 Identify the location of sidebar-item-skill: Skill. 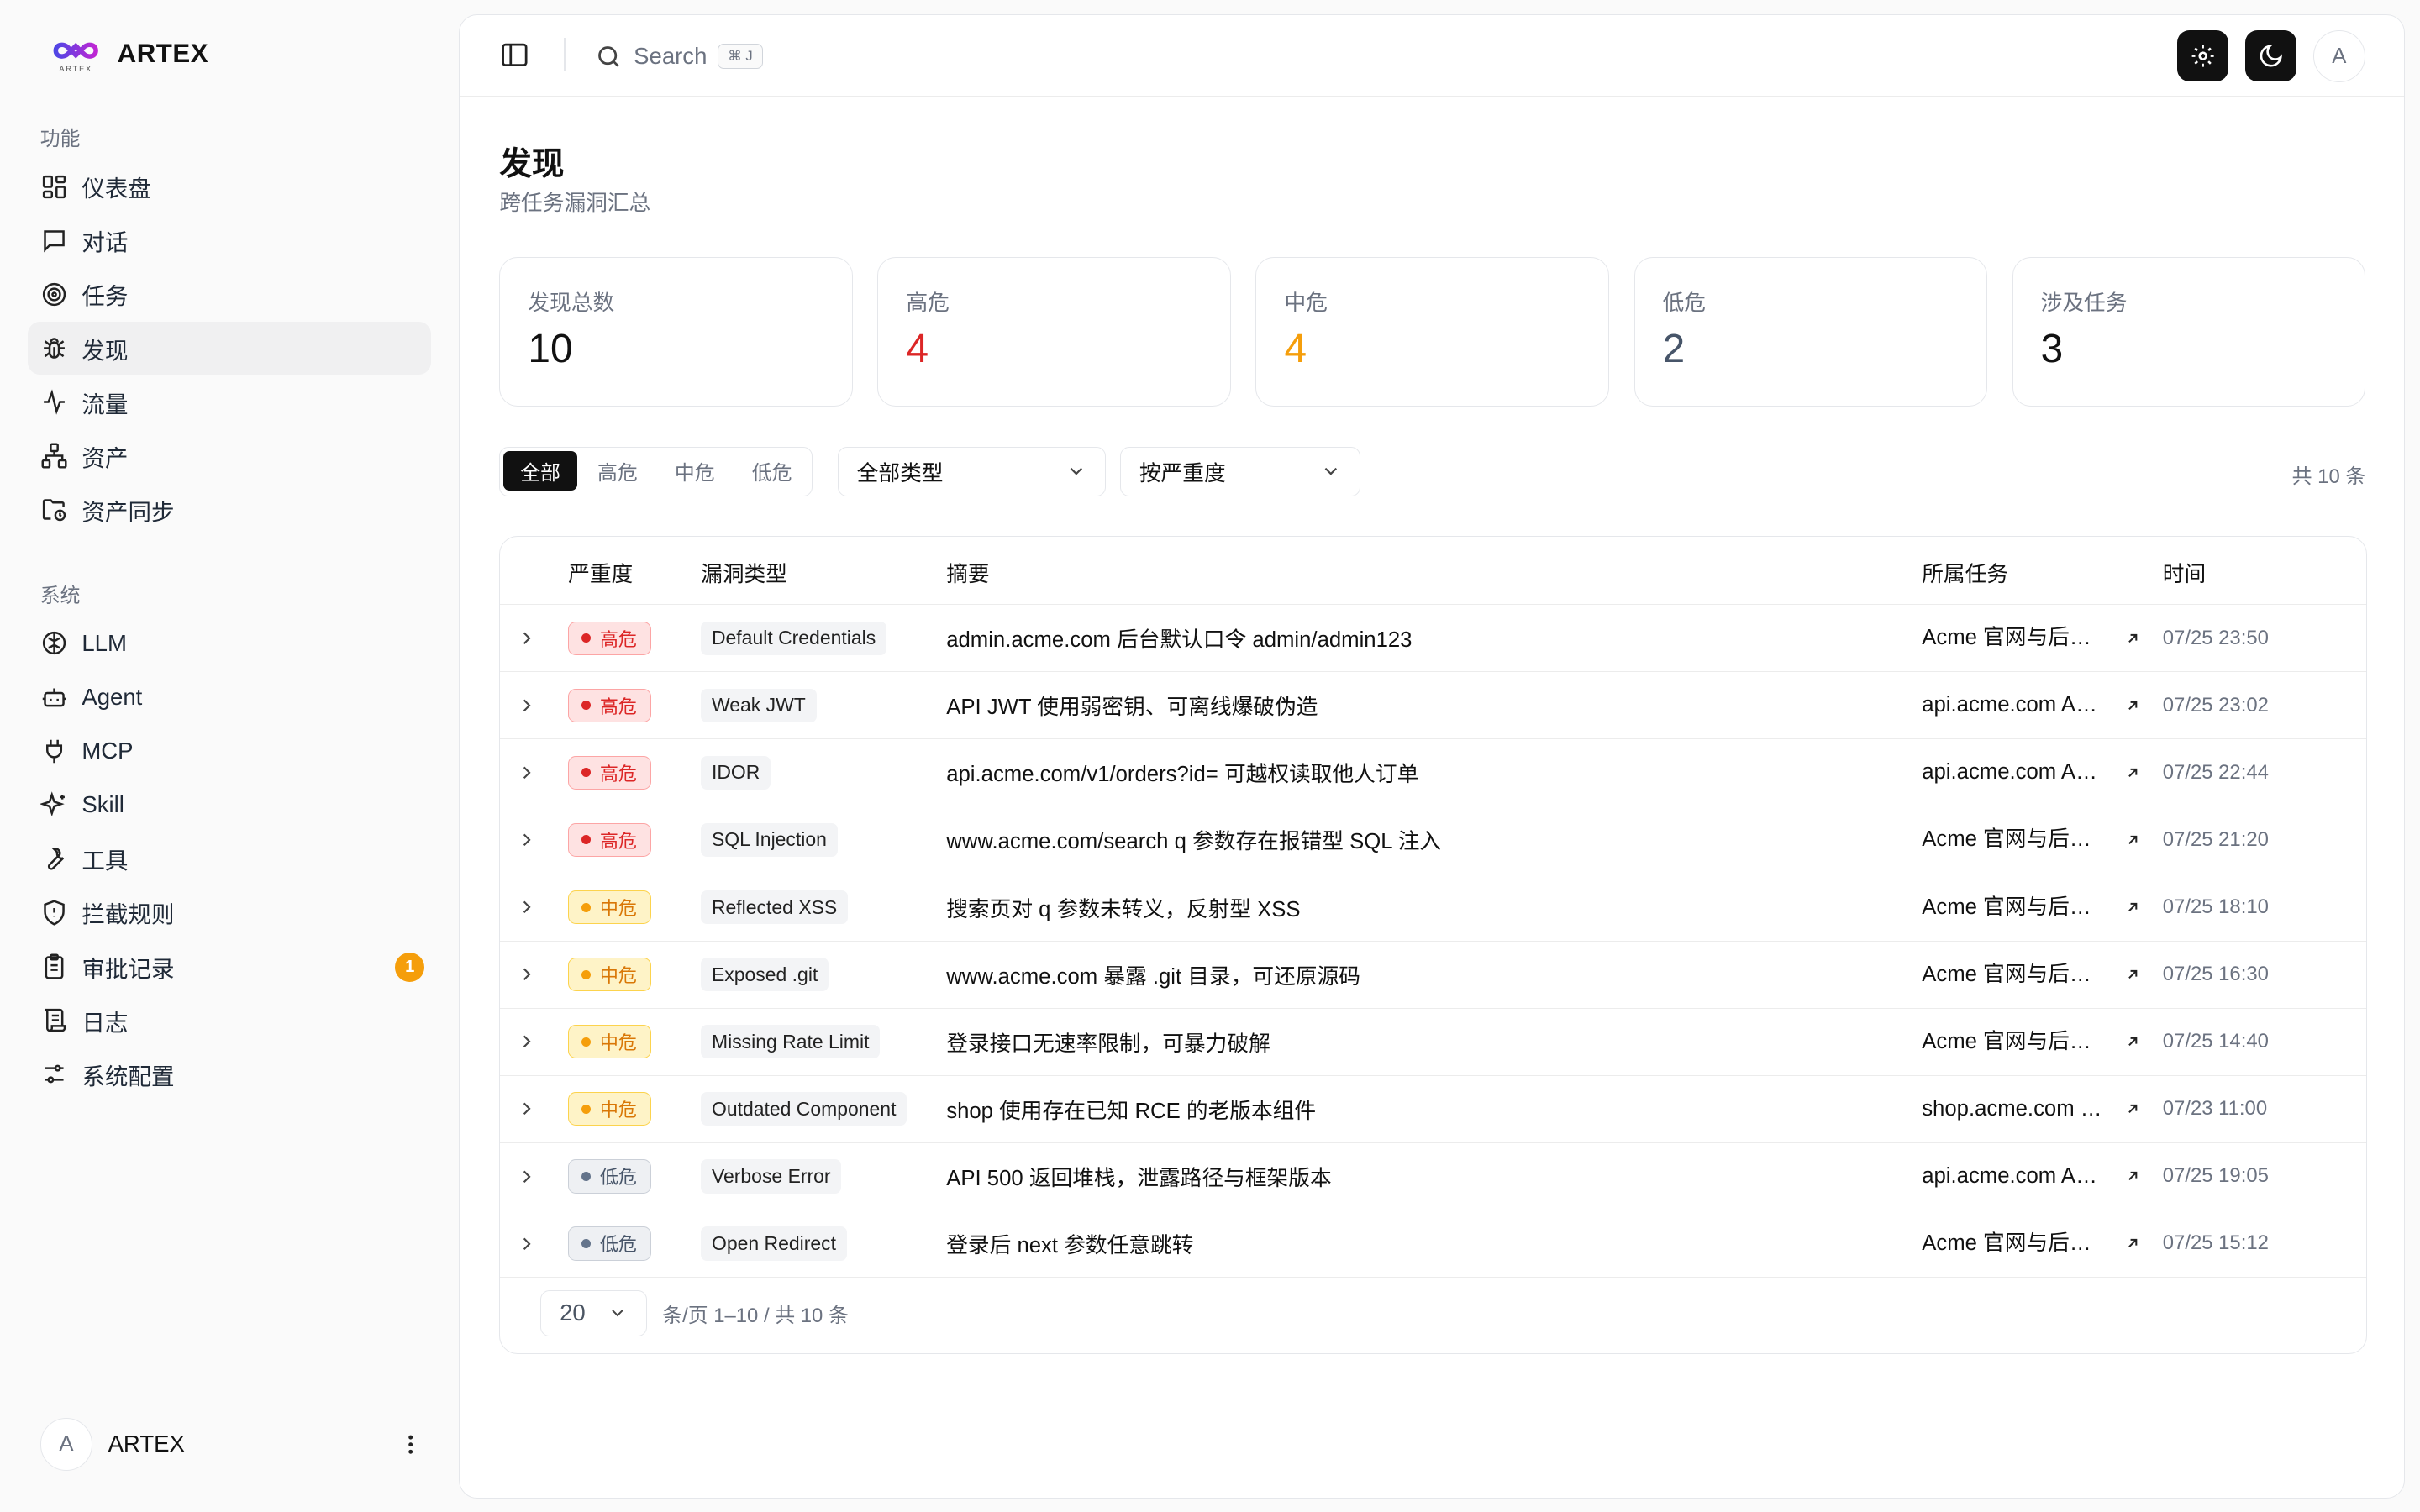
(229, 805).